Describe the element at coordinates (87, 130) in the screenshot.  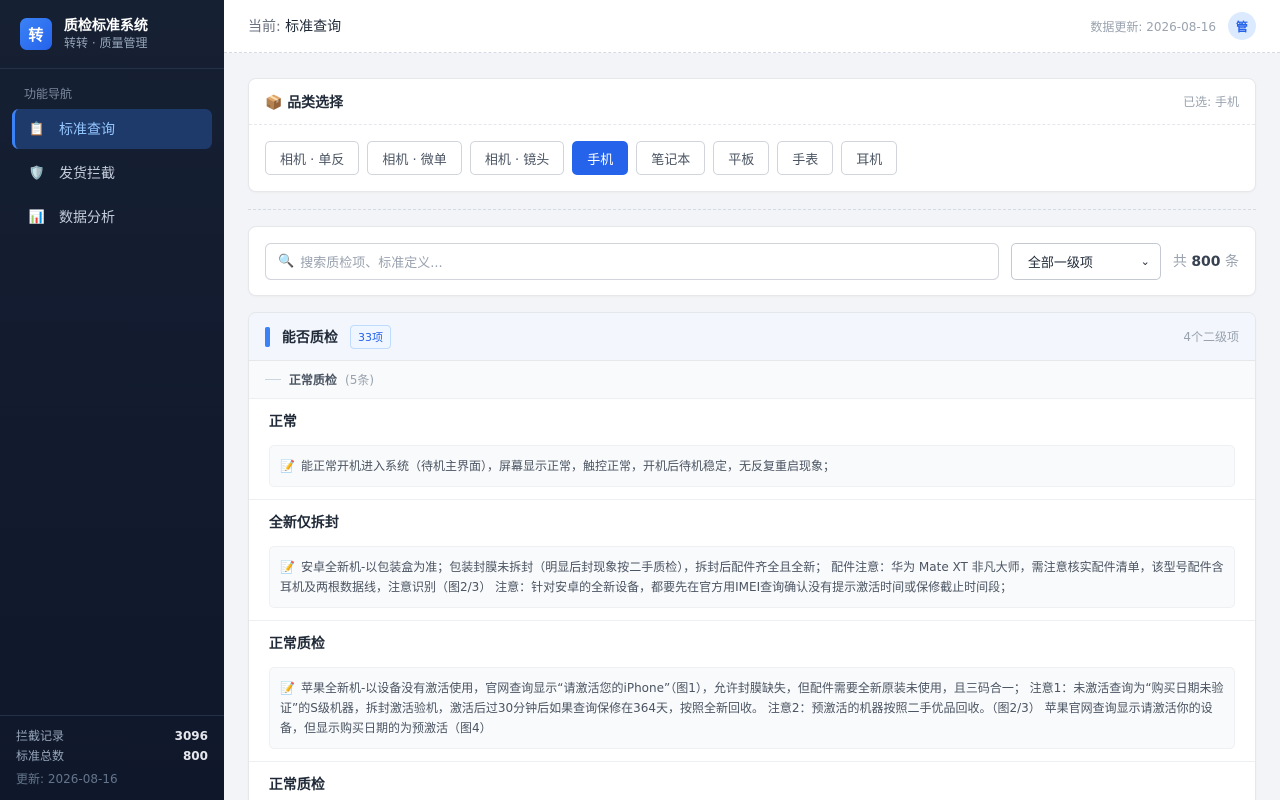
I see `sidebar-item-label: 标准查询` at that location.